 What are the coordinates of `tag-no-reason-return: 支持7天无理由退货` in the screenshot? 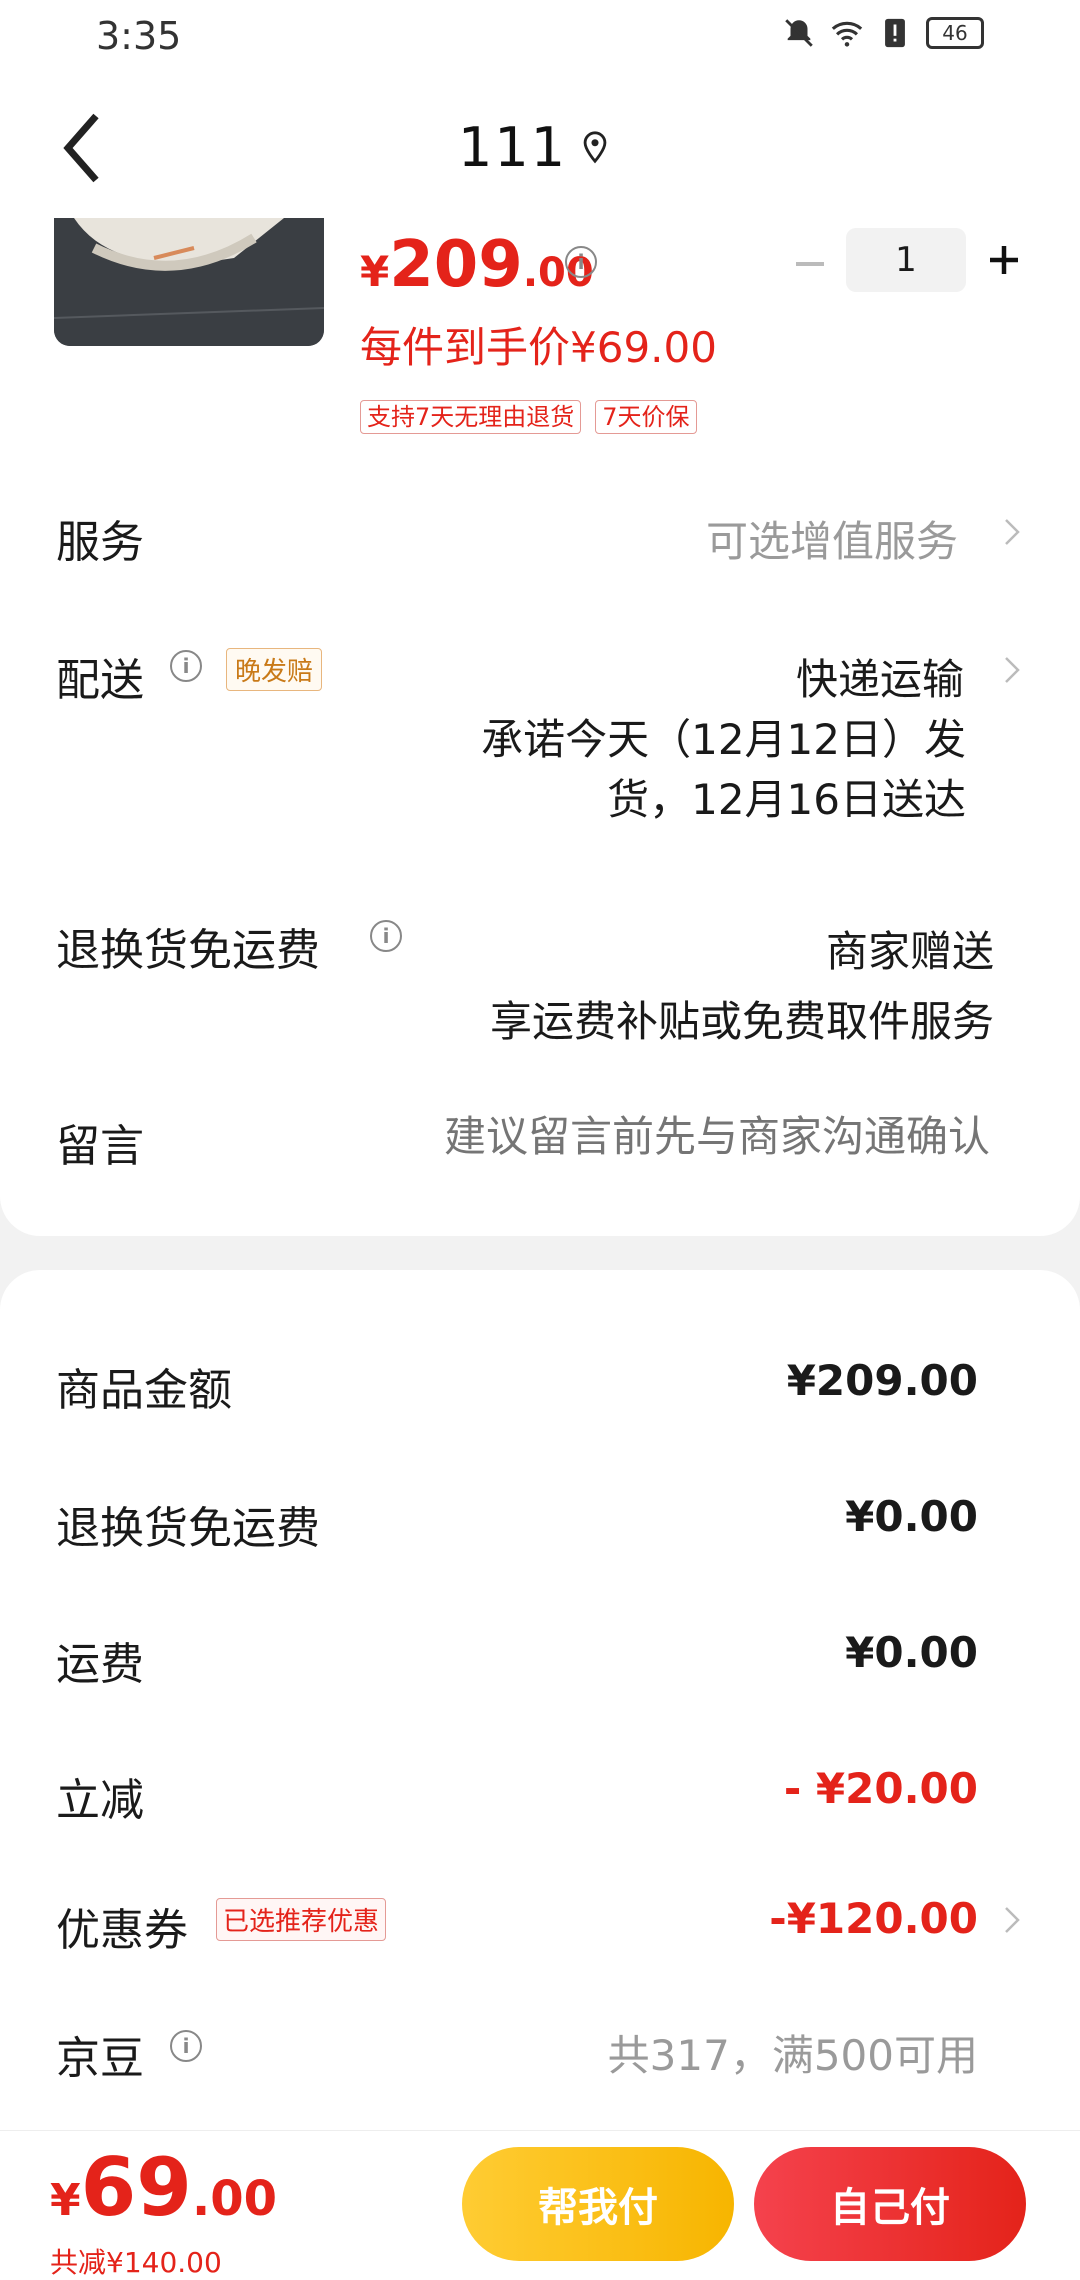 It's located at (471, 417).